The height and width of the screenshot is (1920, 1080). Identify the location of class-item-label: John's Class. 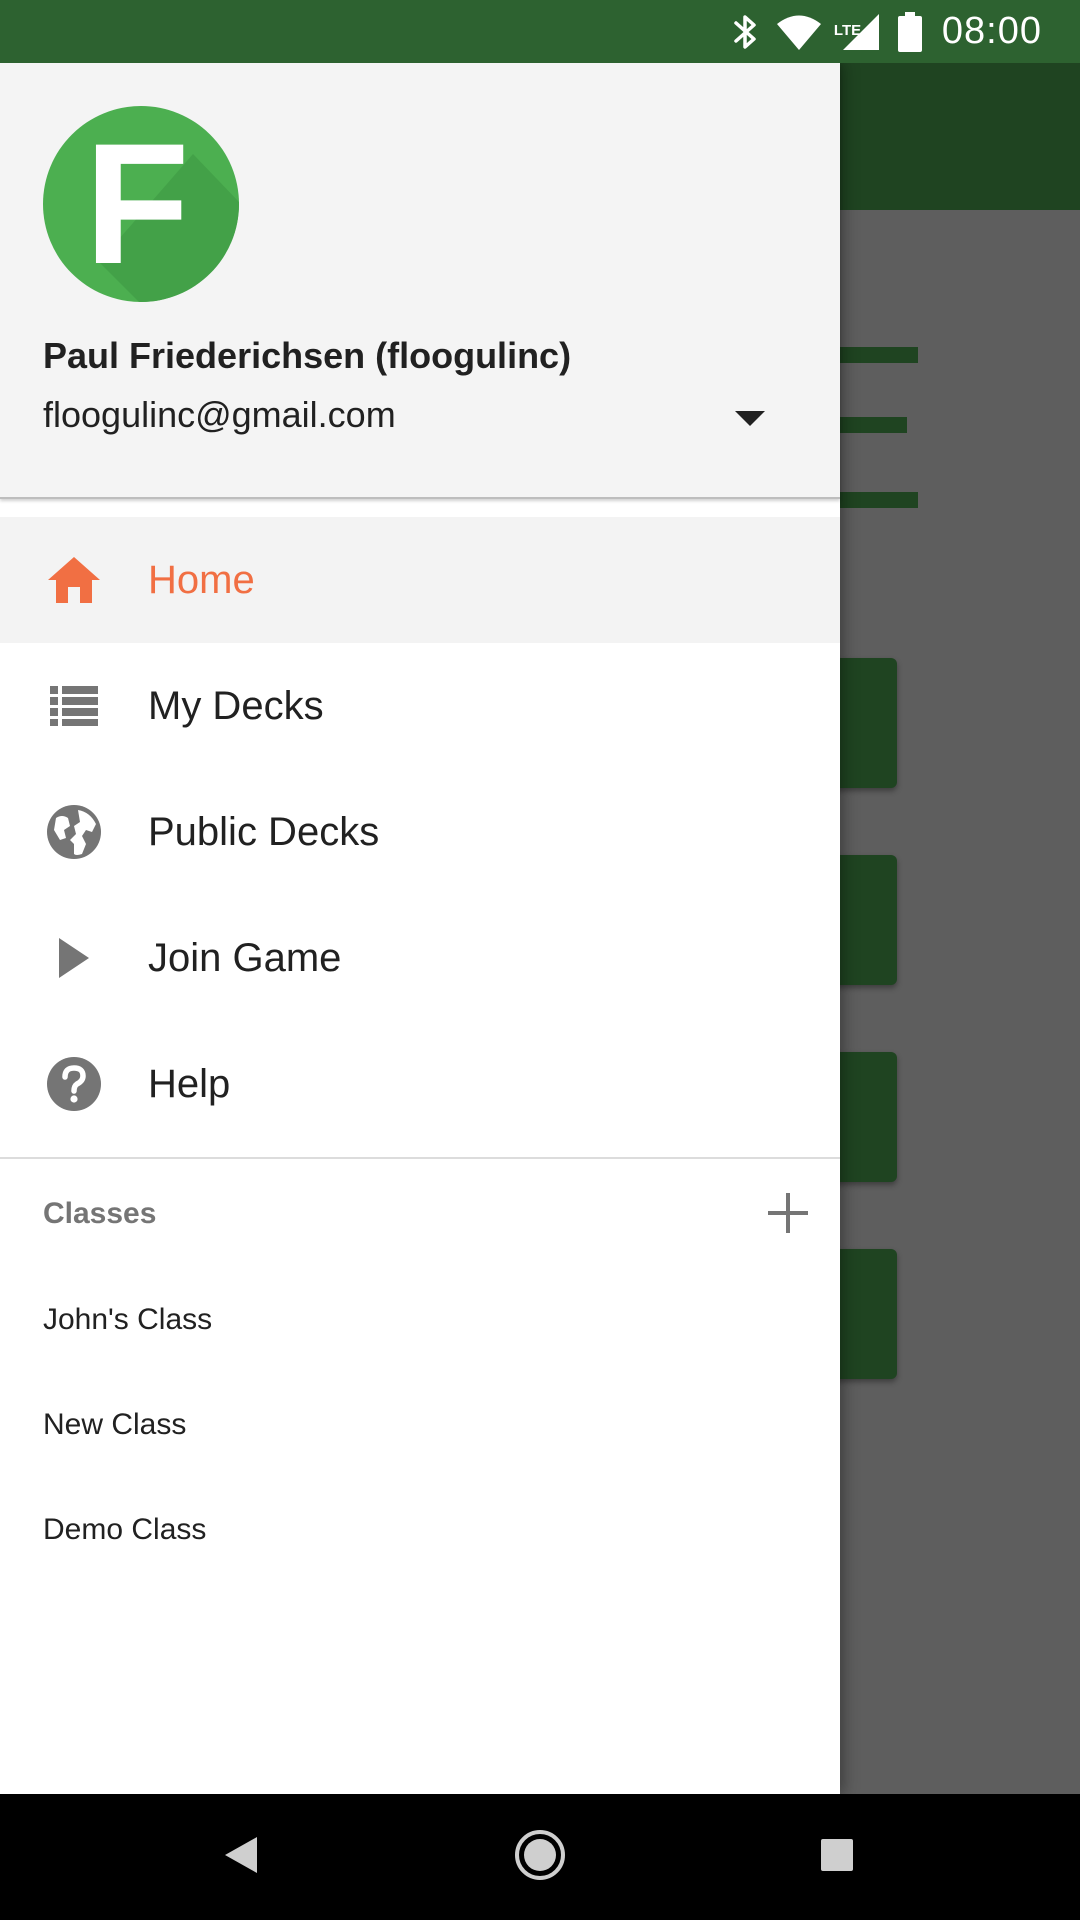
(128, 1319).